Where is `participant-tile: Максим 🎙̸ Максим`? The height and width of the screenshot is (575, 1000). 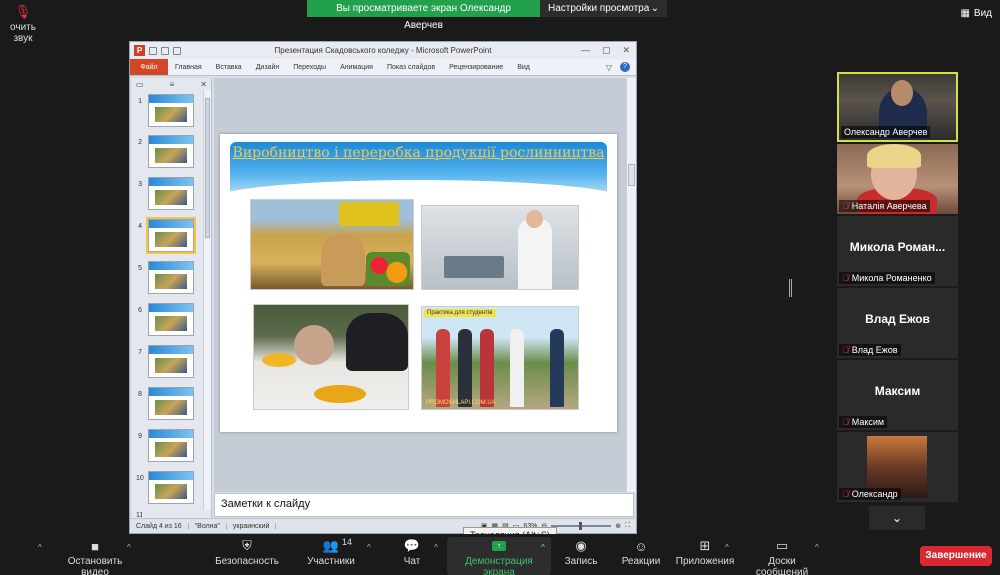
participant-tile: Максим 🎙̸ Максим is located at coordinates (897, 395).